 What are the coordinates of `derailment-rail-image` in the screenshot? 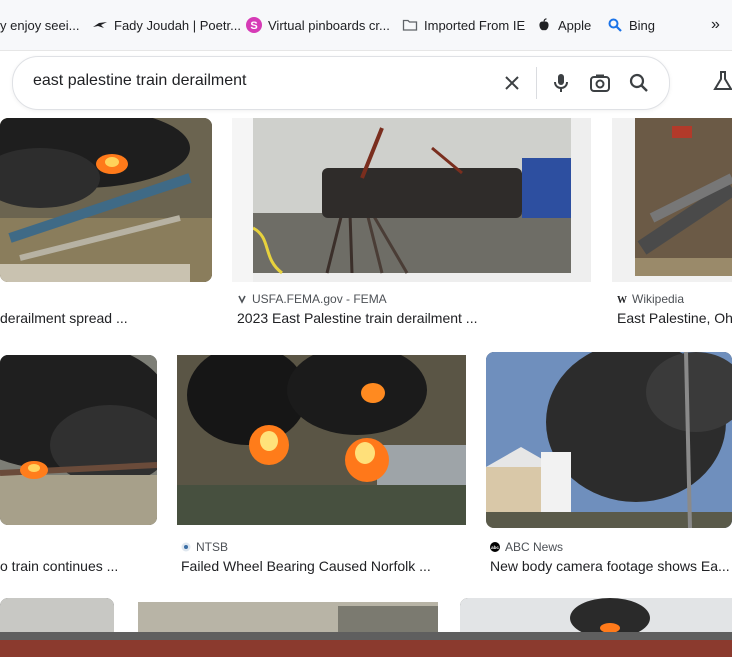 It's located at (411, 200).